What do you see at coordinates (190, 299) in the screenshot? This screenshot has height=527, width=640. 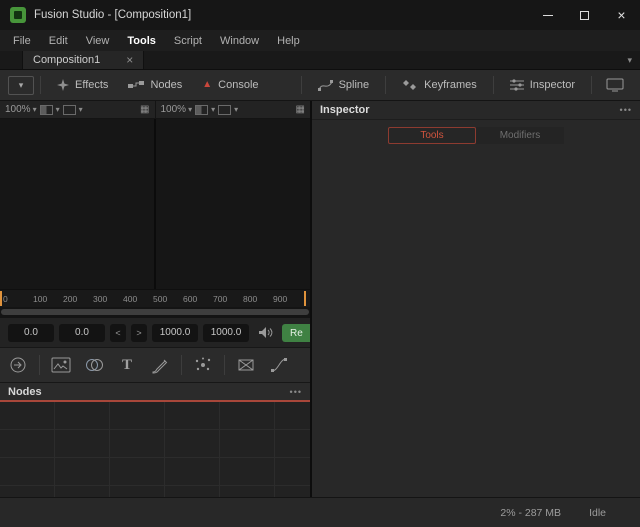 I see `ruler-tick: 600` at bounding box center [190, 299].